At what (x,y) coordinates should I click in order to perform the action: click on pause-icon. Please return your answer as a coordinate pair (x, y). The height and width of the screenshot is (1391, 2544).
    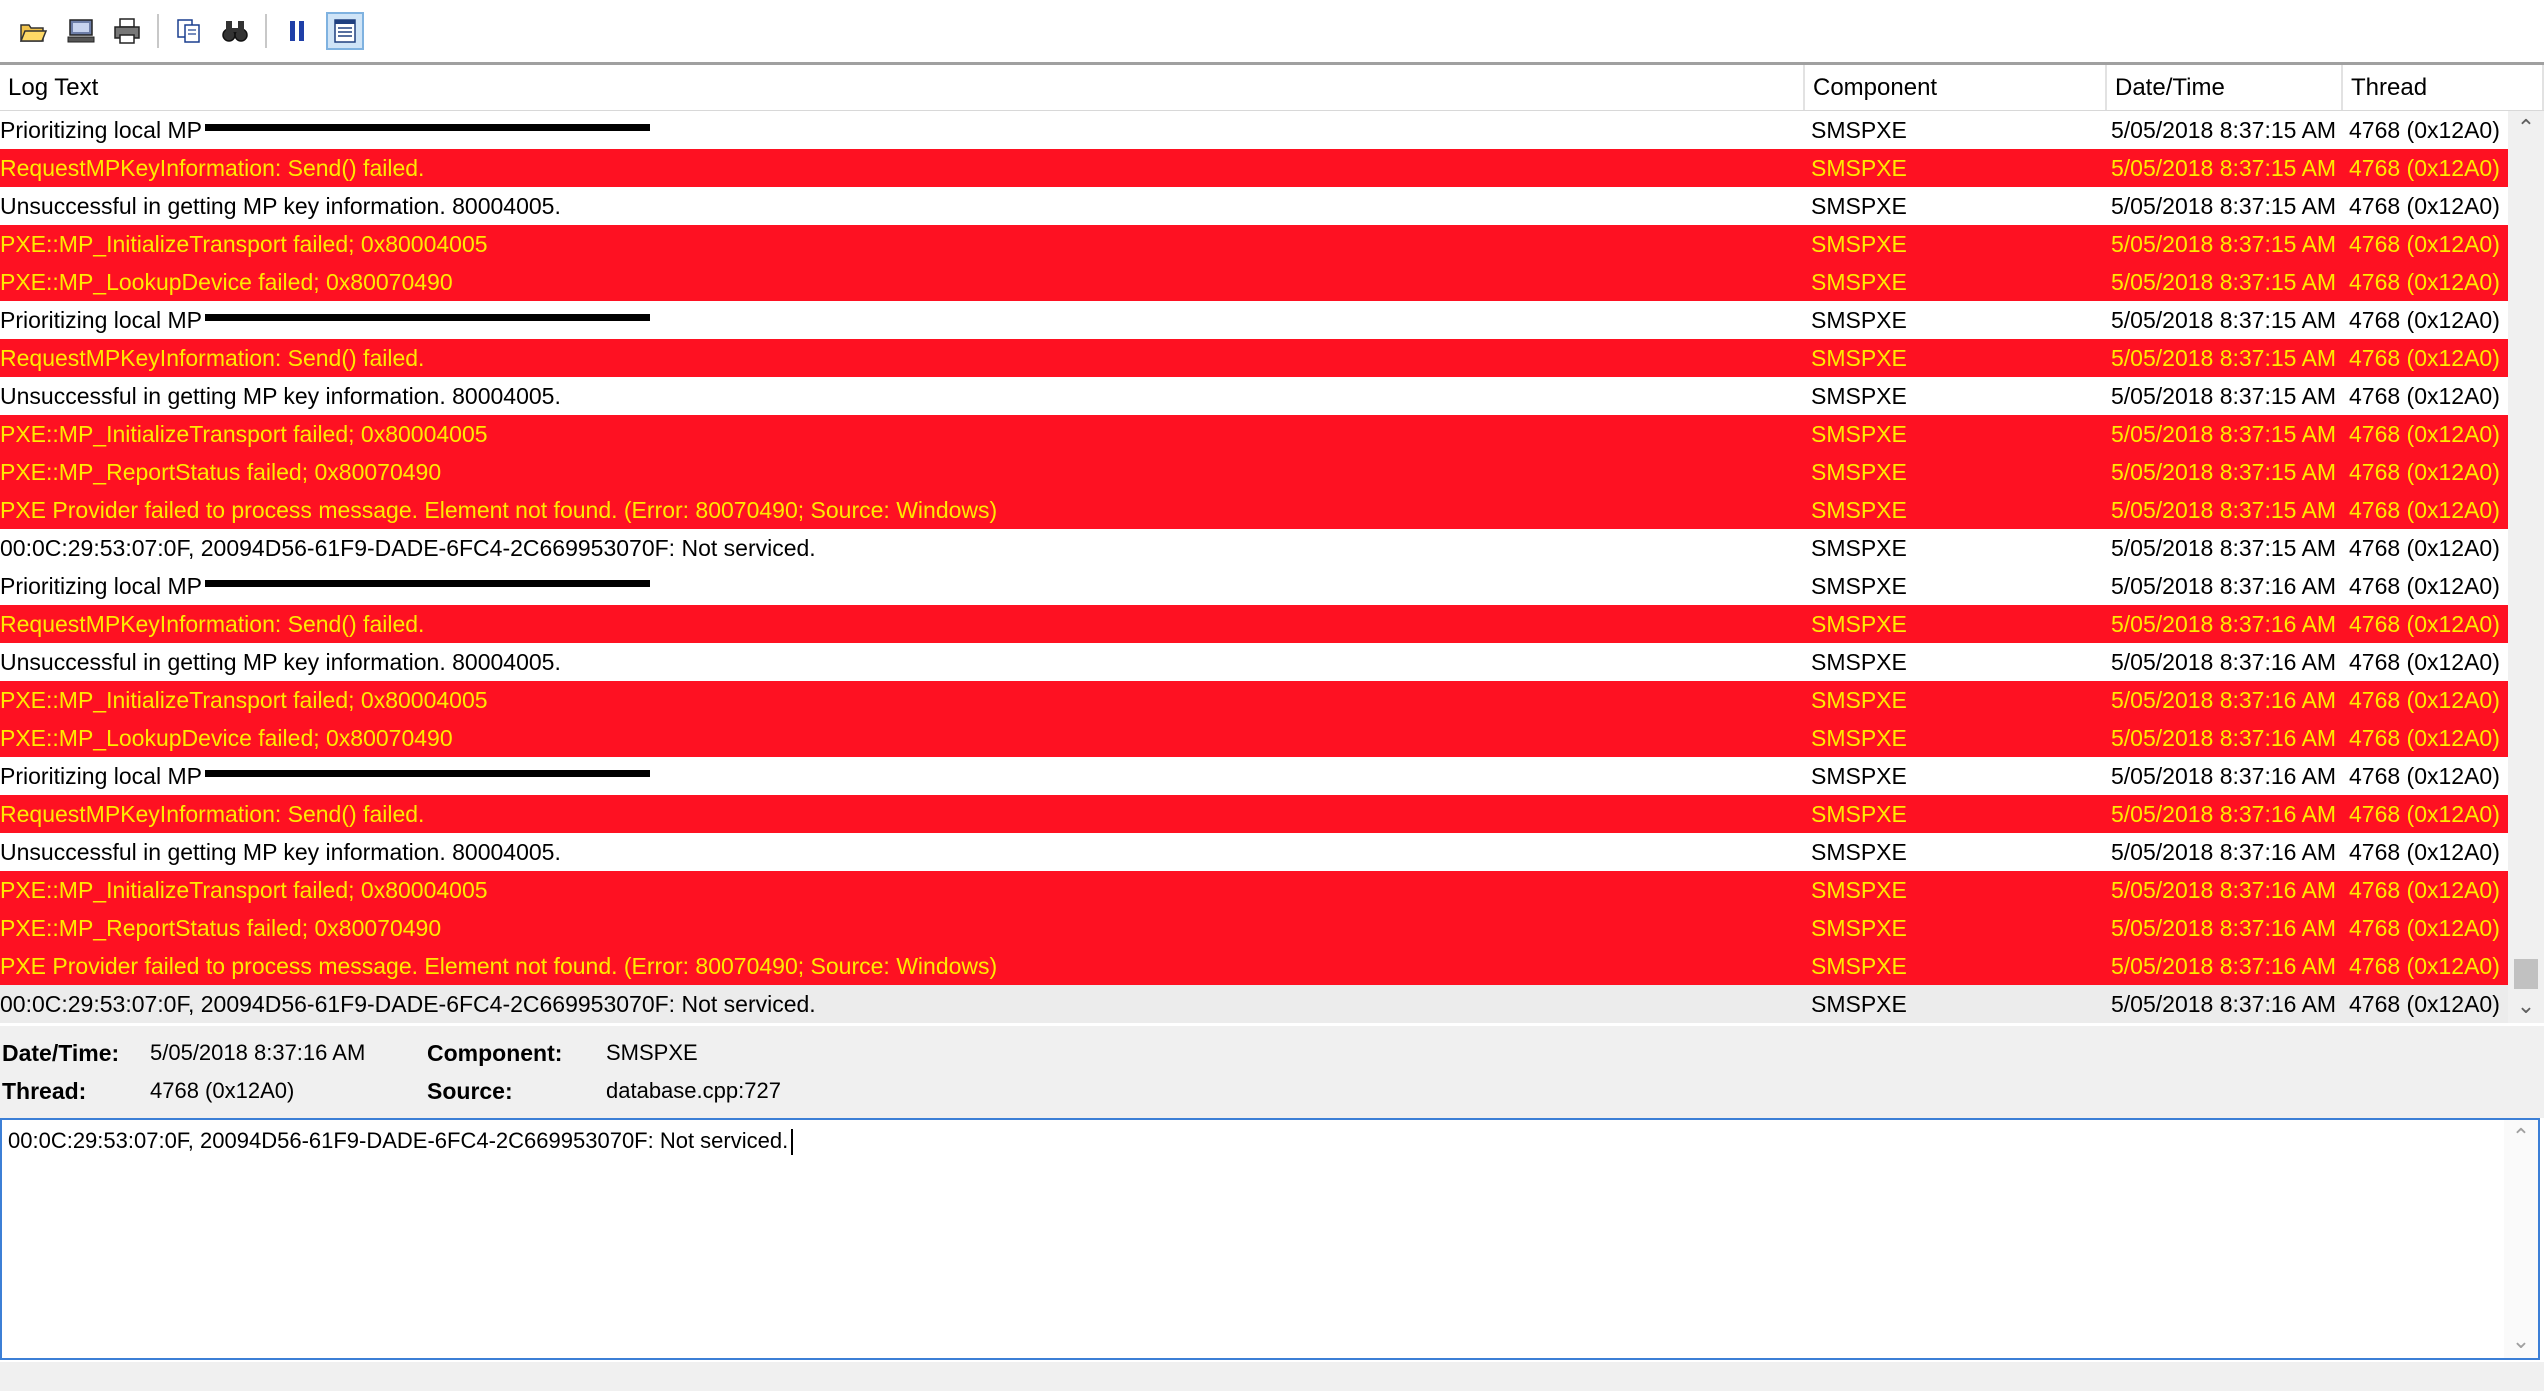
    Looking at the image, I should click on (297, 31).